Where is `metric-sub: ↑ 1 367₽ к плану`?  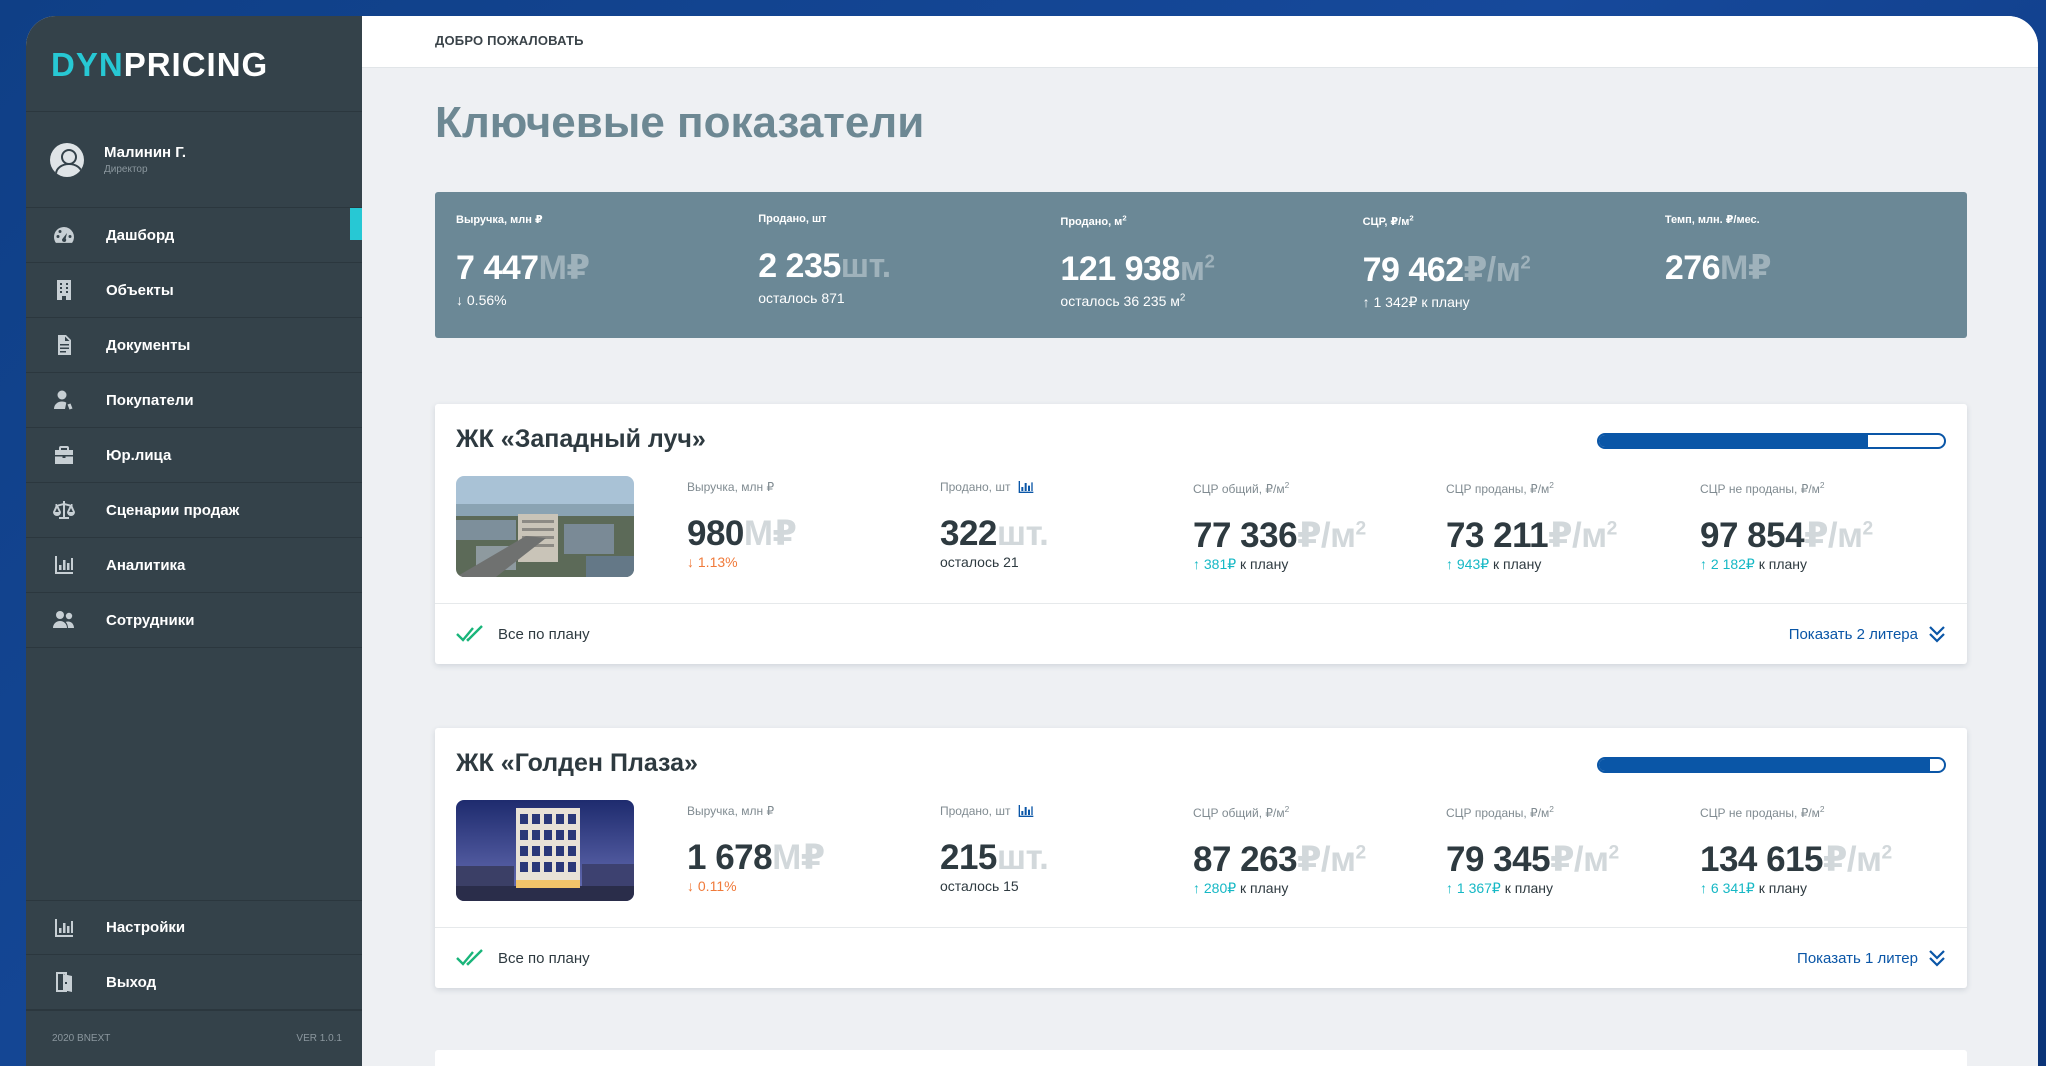 metric-sub: ↑ 1 367₽ к плану is located at coordinates (1532, 888).